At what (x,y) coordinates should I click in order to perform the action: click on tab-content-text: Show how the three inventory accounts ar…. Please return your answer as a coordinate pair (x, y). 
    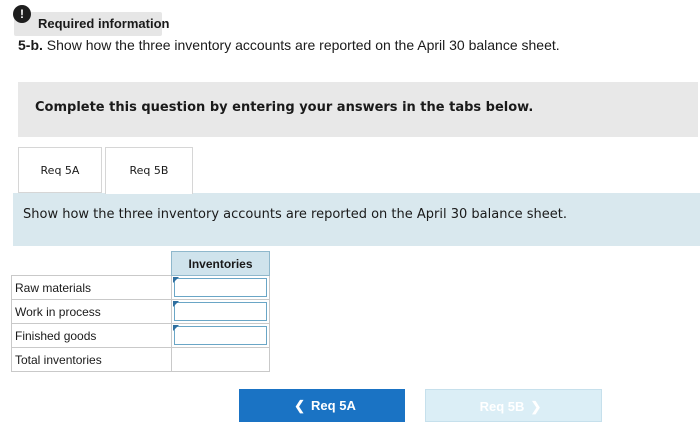
    Looking at the image, I should click on (295, 214).